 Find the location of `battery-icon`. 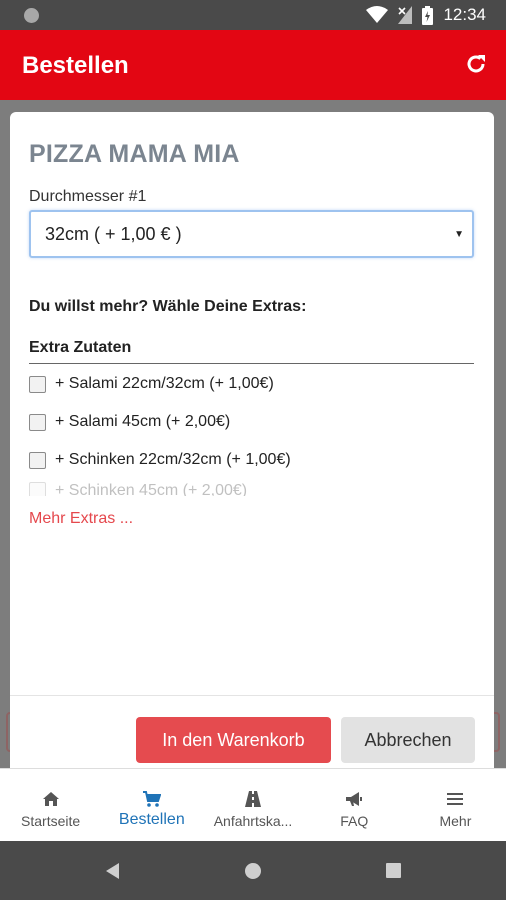

battery-icon is located at coordinates (428, 15).